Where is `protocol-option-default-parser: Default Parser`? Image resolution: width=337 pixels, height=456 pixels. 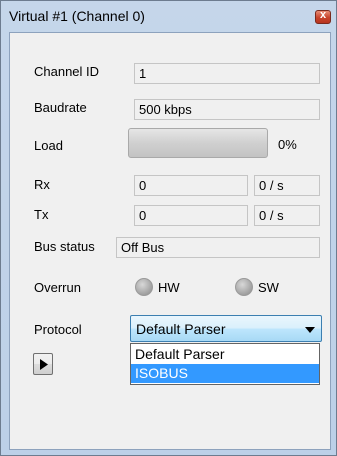
protocol-option-default-parser: Default Parser is located at coordinates (225, 354).